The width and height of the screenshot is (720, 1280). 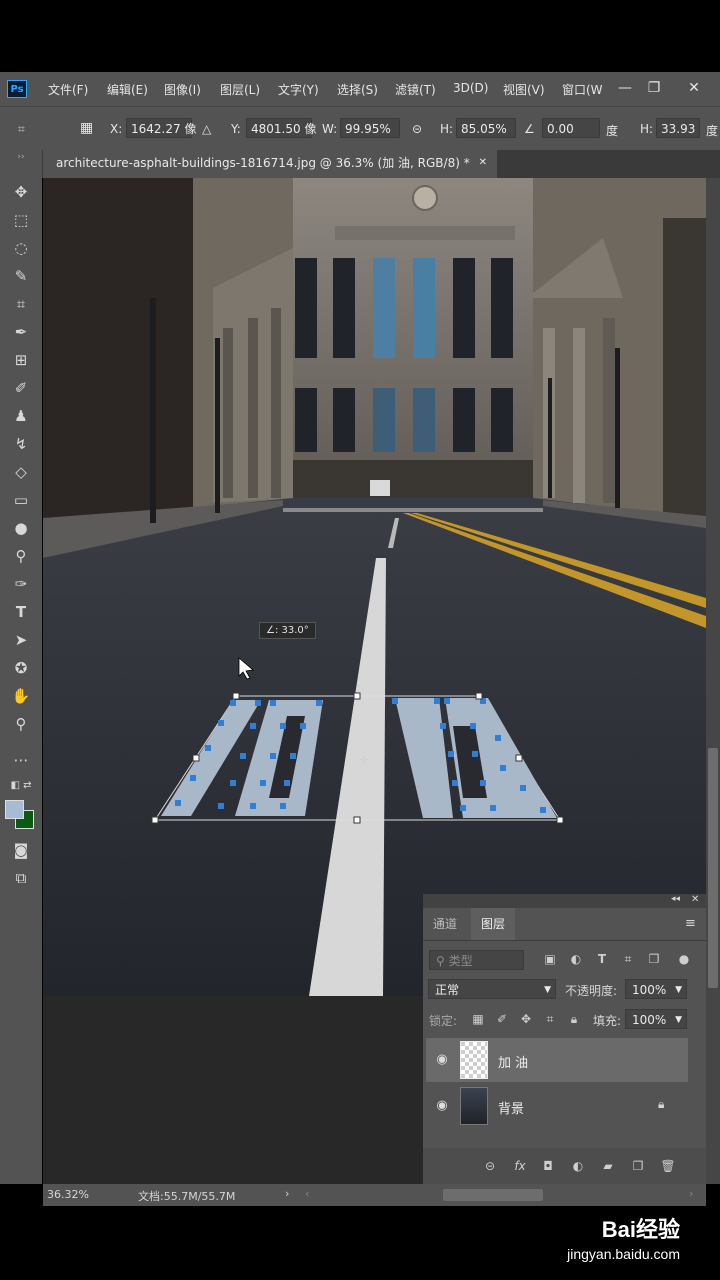 What do you see at coordinates (14, 809) in the screenshot?
I see `foreground-color-swatch` at bounding box center [14, 809].